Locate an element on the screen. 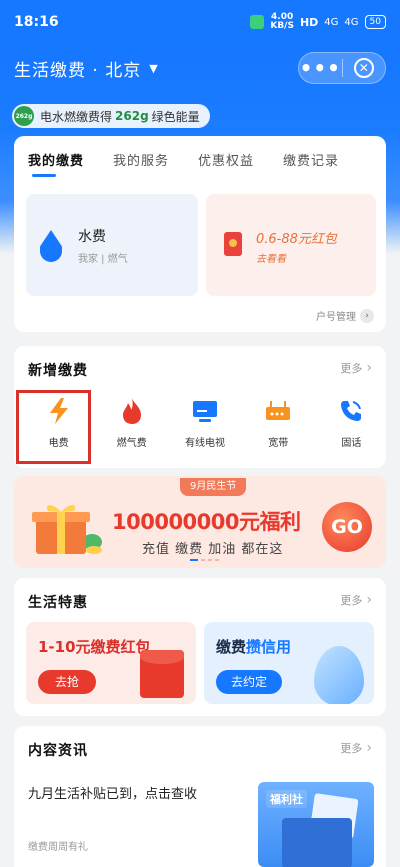  add-payment-more-link: 更多 › is located at coordinates (356, 368).